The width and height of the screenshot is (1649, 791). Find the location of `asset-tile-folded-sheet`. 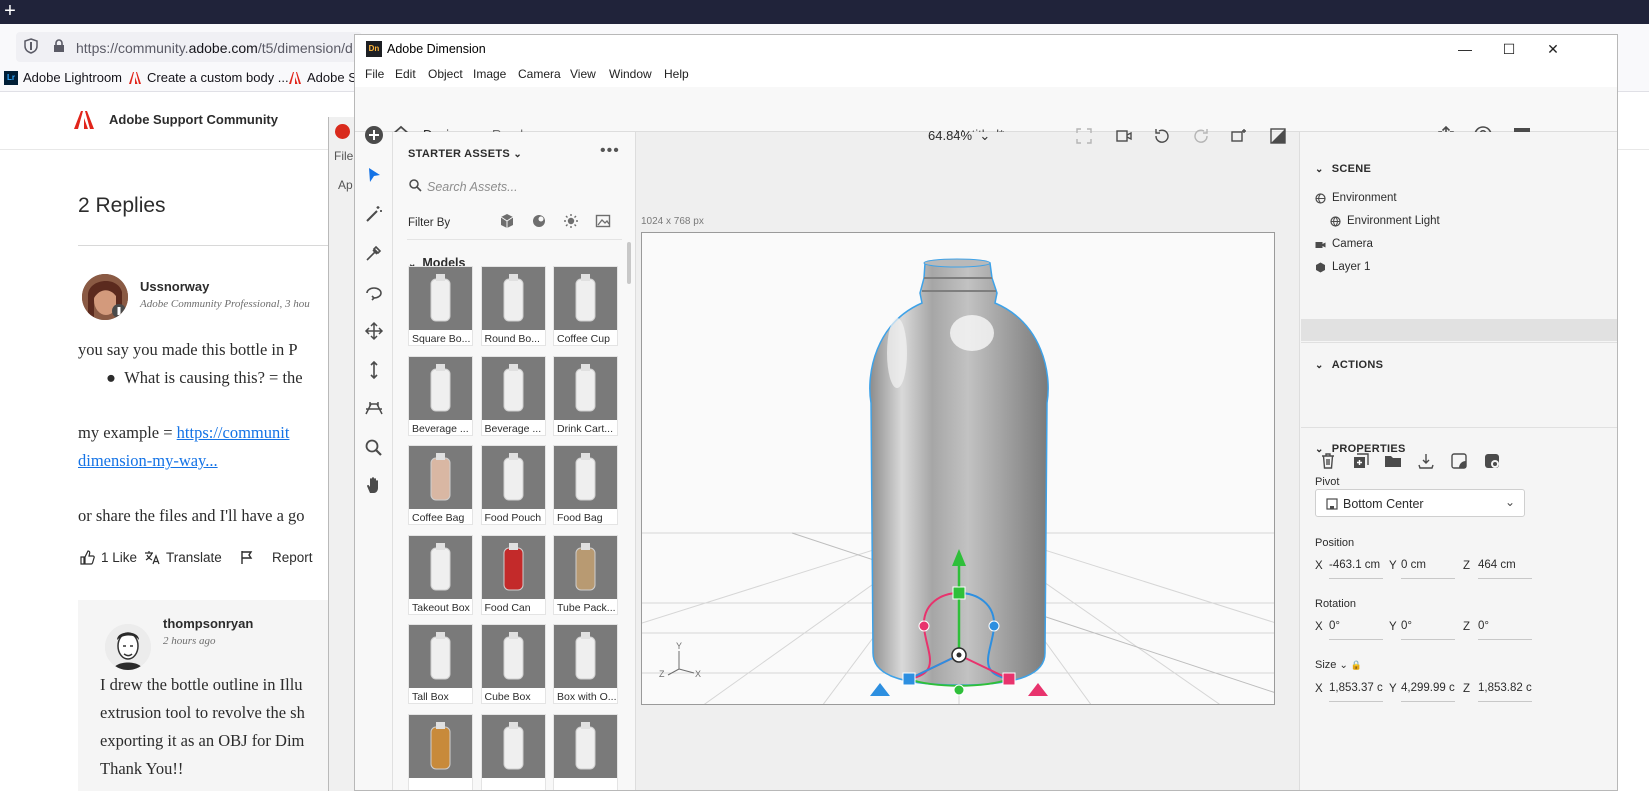

asset-tile-folded-sheet is located at coordinates (513, 751).